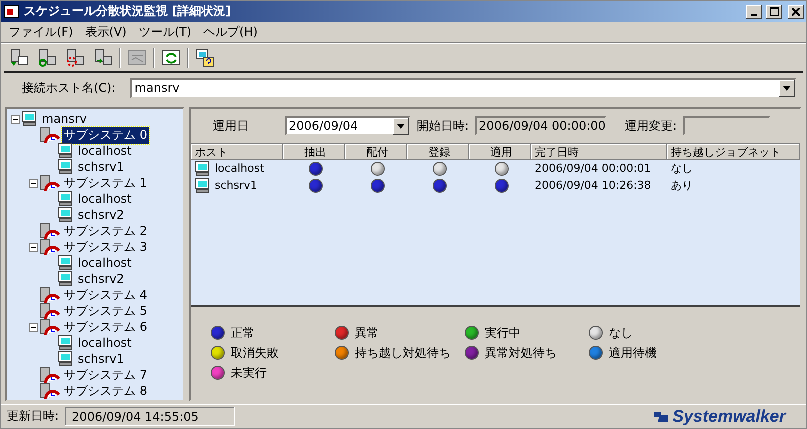 This screenshot has height=429, width=807. Describe the element at coordinates (682, 185) in the screenshot. I see `table-cell: あり` at that location.